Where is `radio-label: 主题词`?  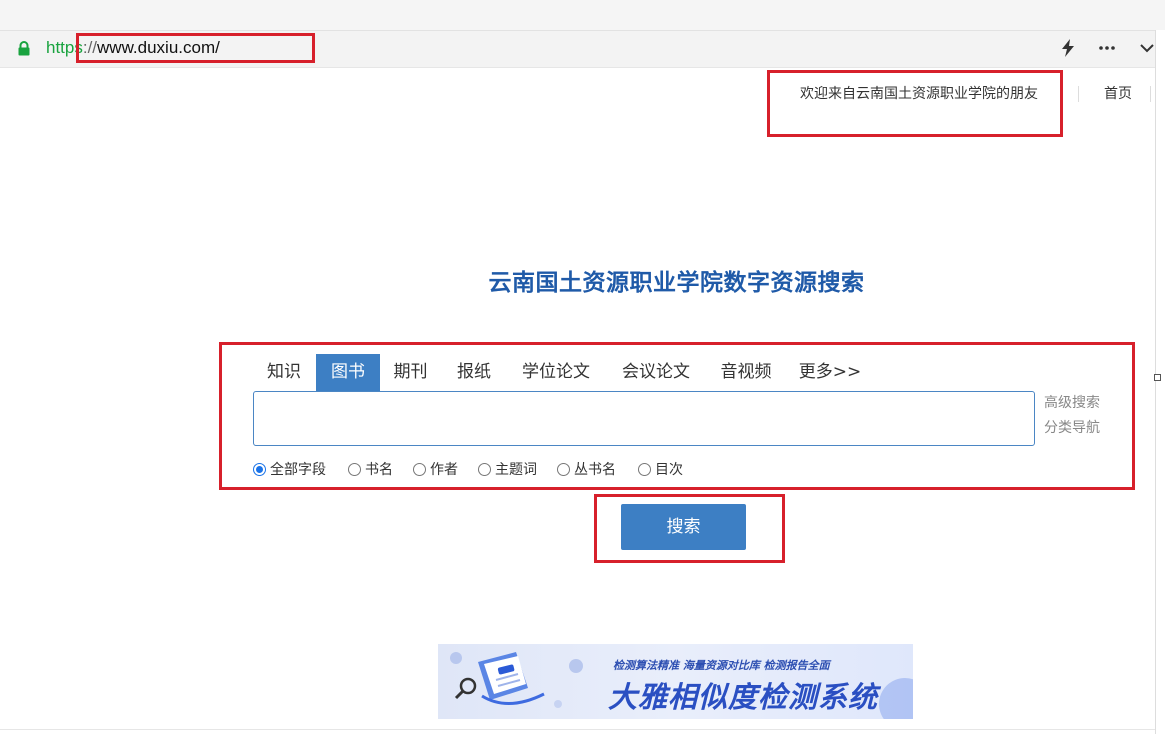 radio-label: 主题词 is located at coordinates (516, 470).